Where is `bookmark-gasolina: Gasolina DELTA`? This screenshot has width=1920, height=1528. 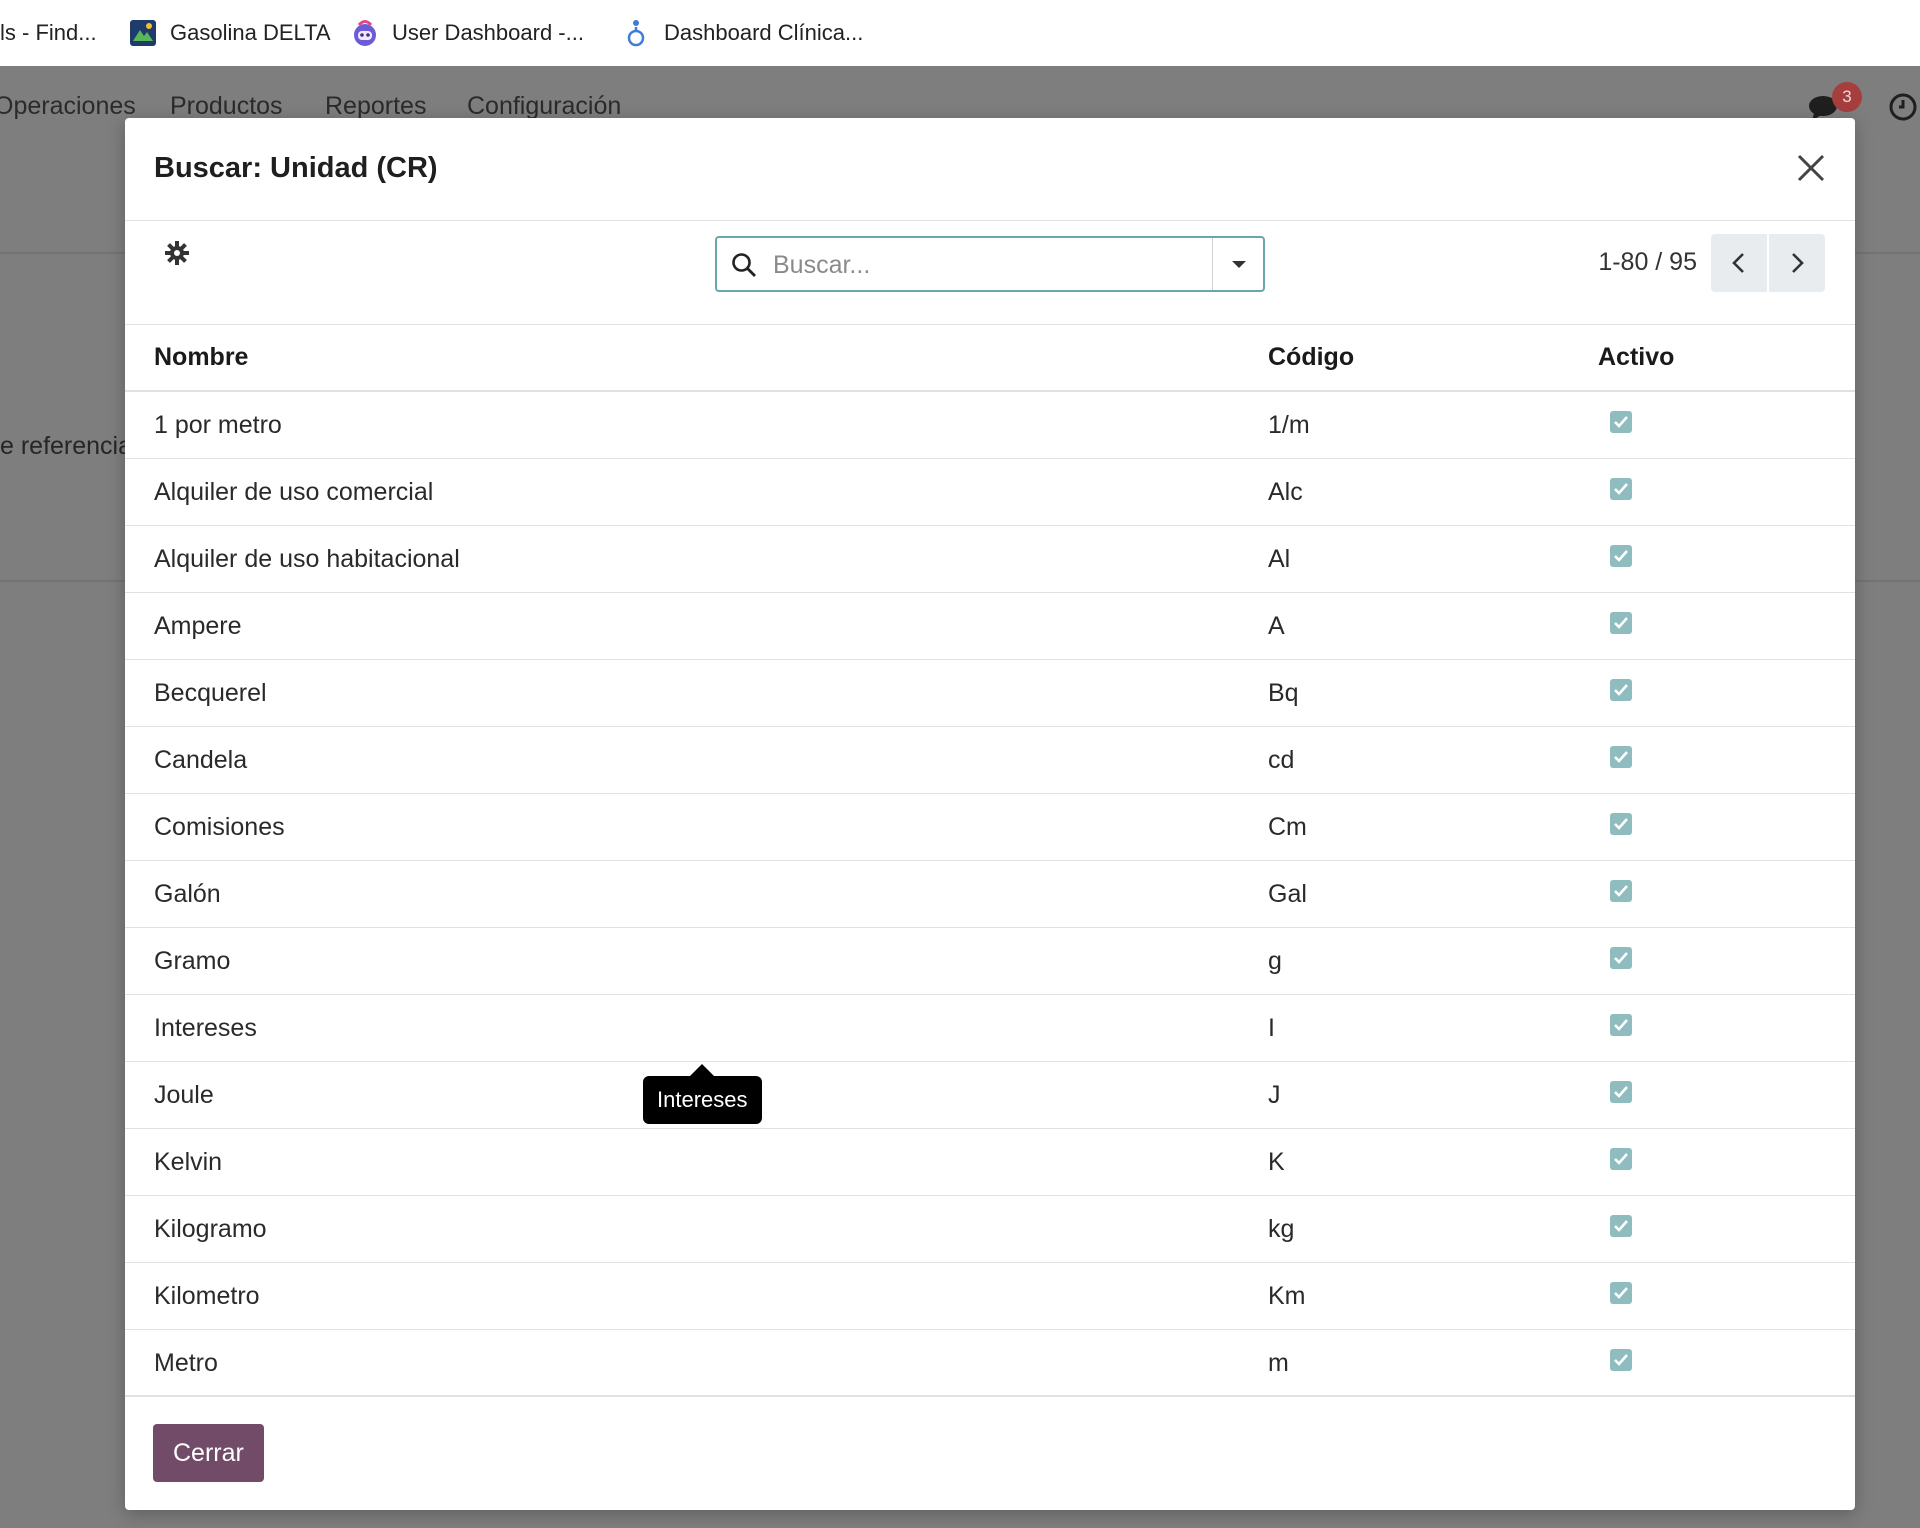
bookmark-gasolina: Gasolina DELTA is located at coordinates (229, 33).